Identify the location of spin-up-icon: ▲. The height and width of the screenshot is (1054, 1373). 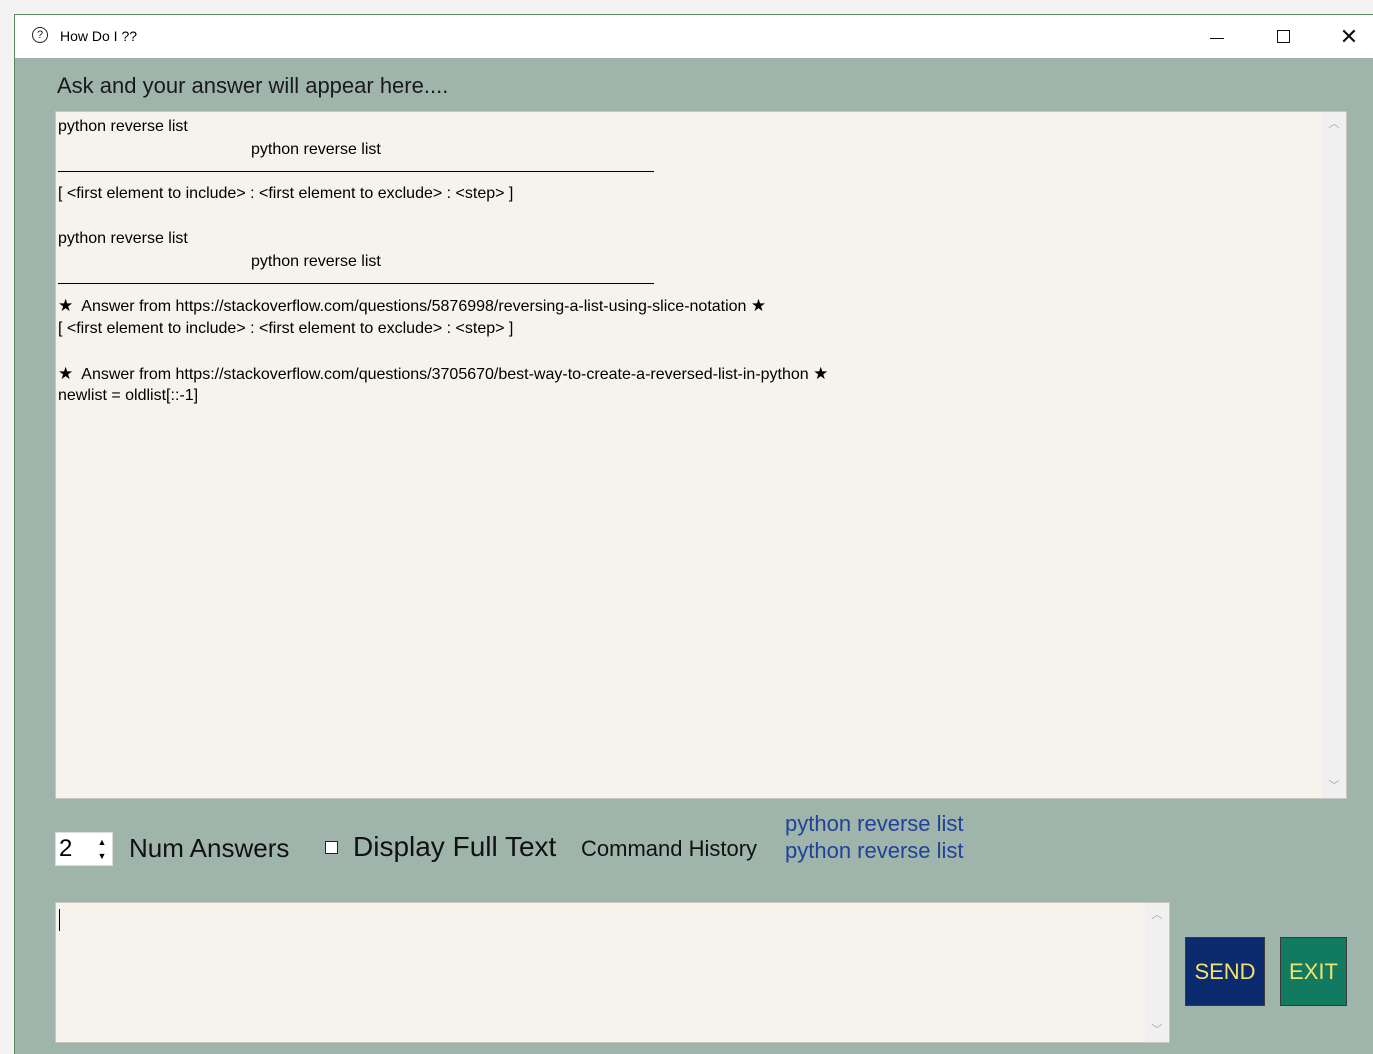
(102, 842).